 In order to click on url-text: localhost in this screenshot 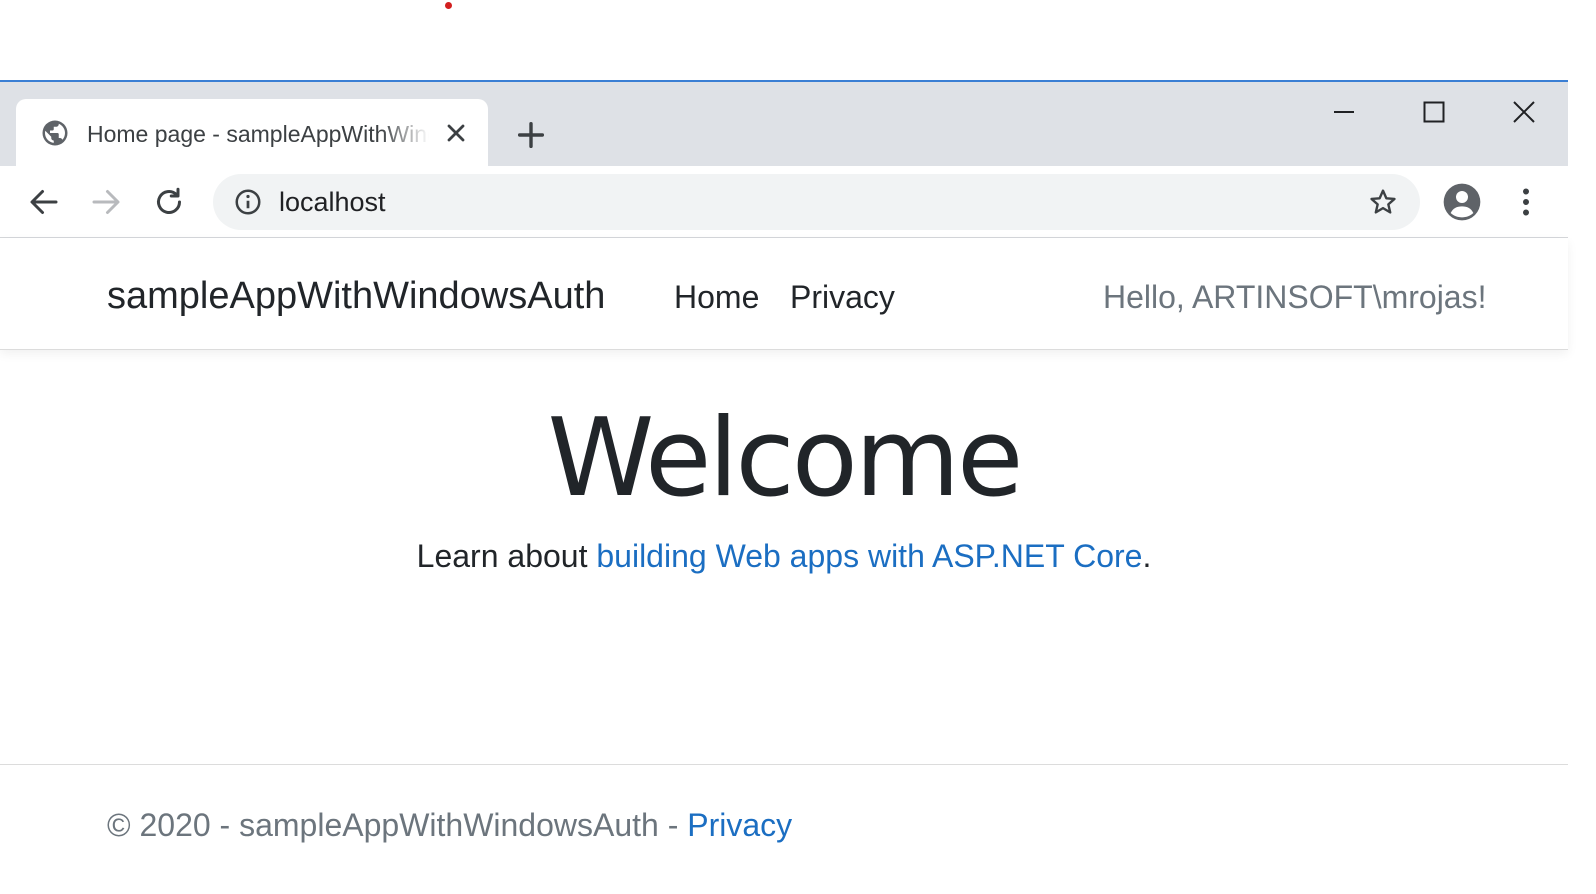, I will do `click(332, 202)`.